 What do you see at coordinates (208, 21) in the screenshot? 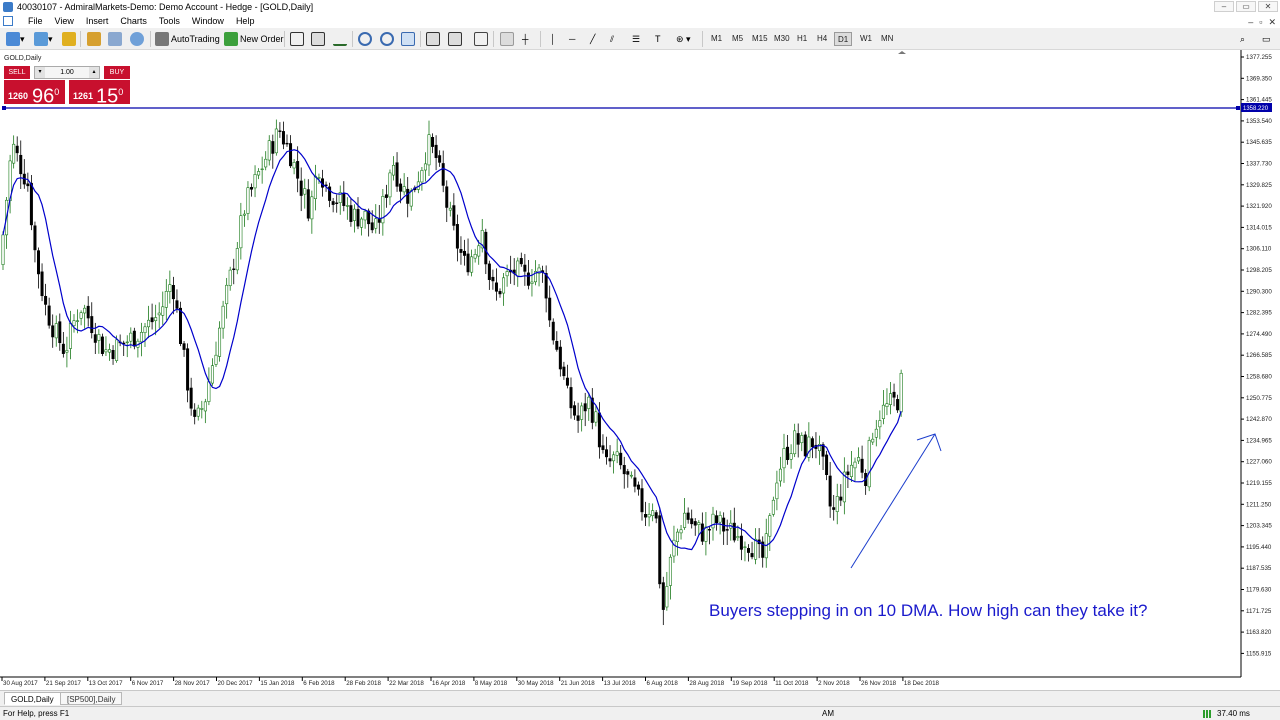
I see `menu-window: Window` at bounding box center [208, 21].